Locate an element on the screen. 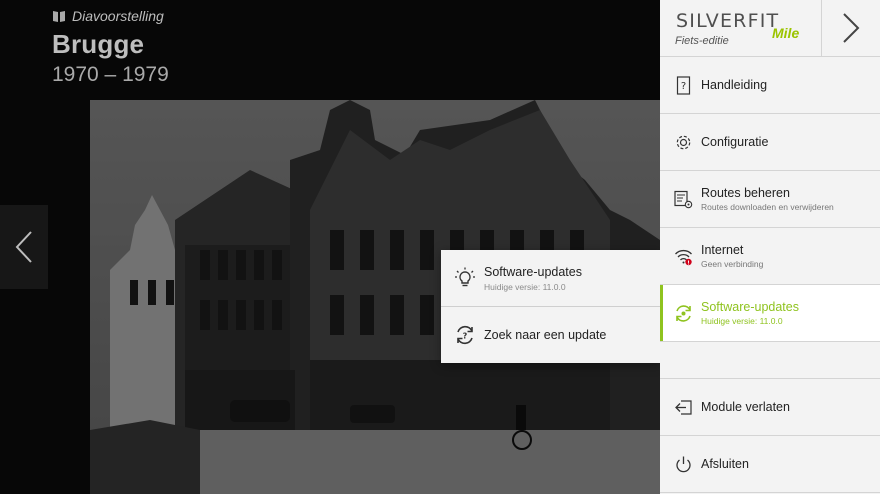 The width and height of the screenshot is (880, 494). menu-sublabel: Geen verbinding is located at coordinates (732, 264).